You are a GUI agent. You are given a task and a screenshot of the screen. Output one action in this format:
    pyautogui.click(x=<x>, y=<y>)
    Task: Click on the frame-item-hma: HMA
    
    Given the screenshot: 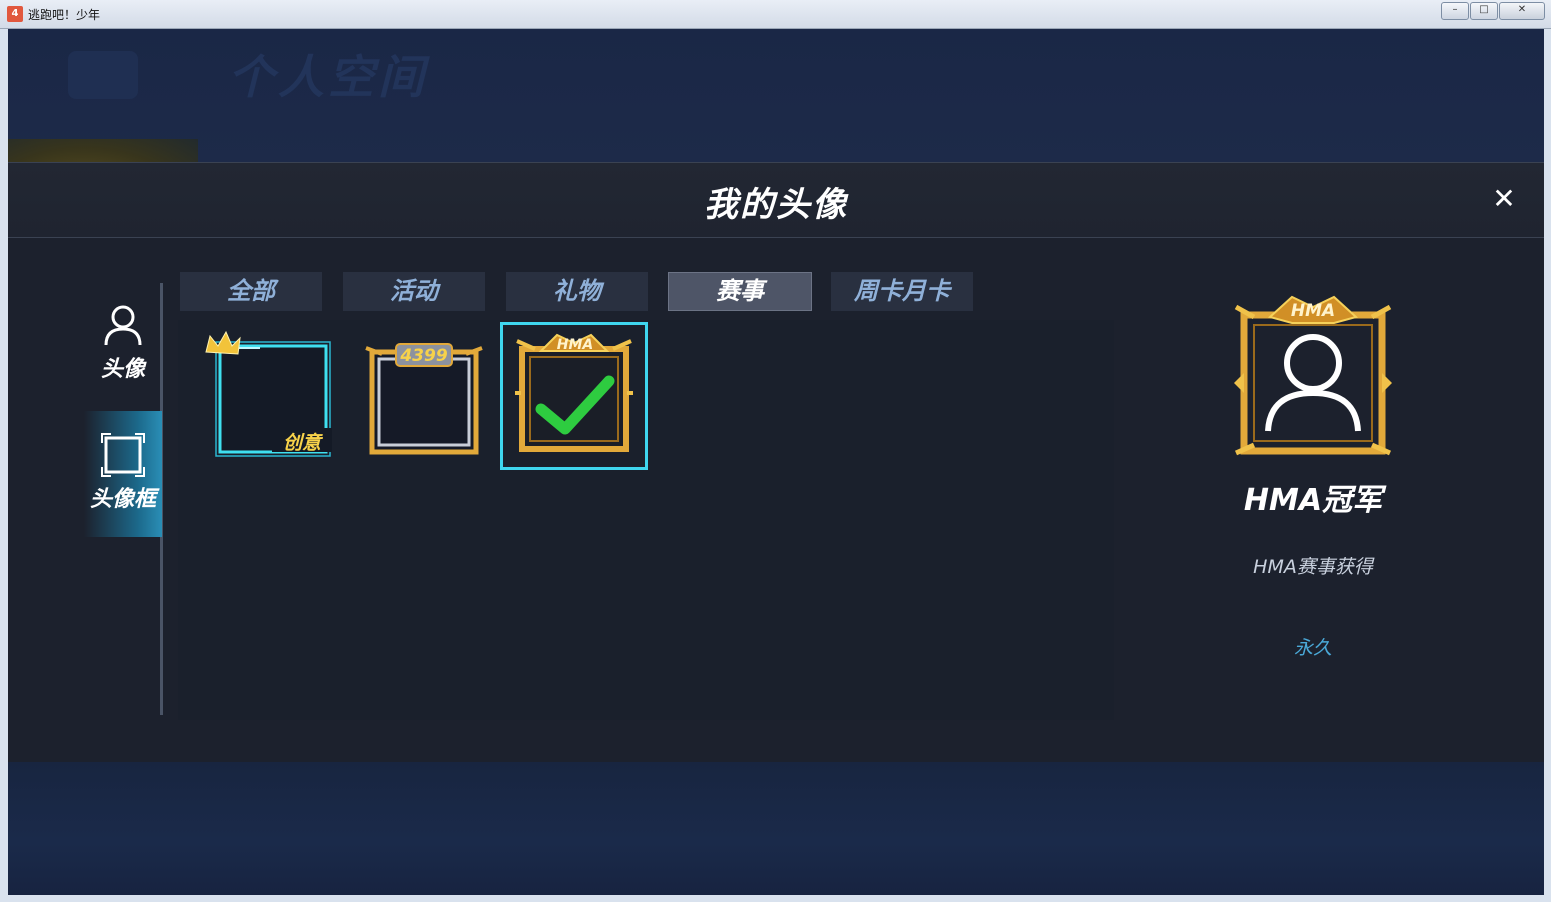 What is the action you would take?
    pyautogui.click(x=574, y=396)
    